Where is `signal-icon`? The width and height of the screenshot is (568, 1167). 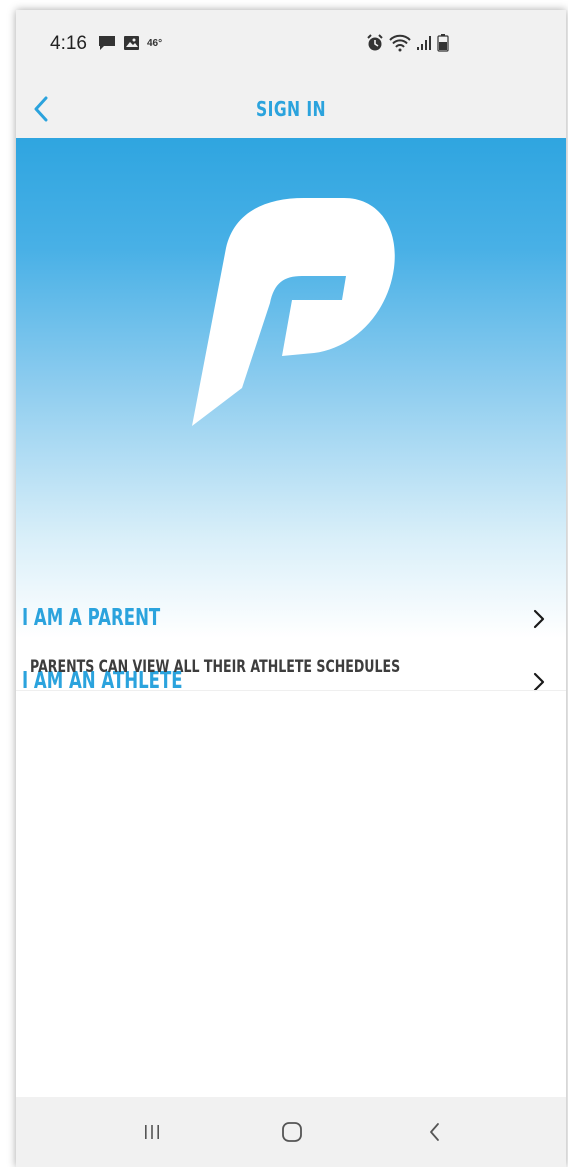 signal-icon is located at coordinates (424, 43).